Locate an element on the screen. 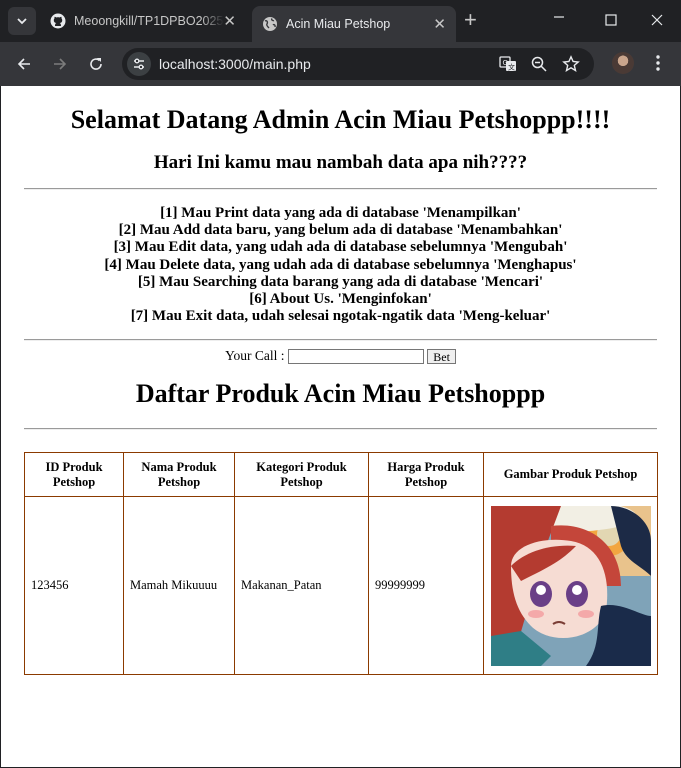 This screenshot has width=681, height=768. site-info-icon is located at coordinates (139, 64).